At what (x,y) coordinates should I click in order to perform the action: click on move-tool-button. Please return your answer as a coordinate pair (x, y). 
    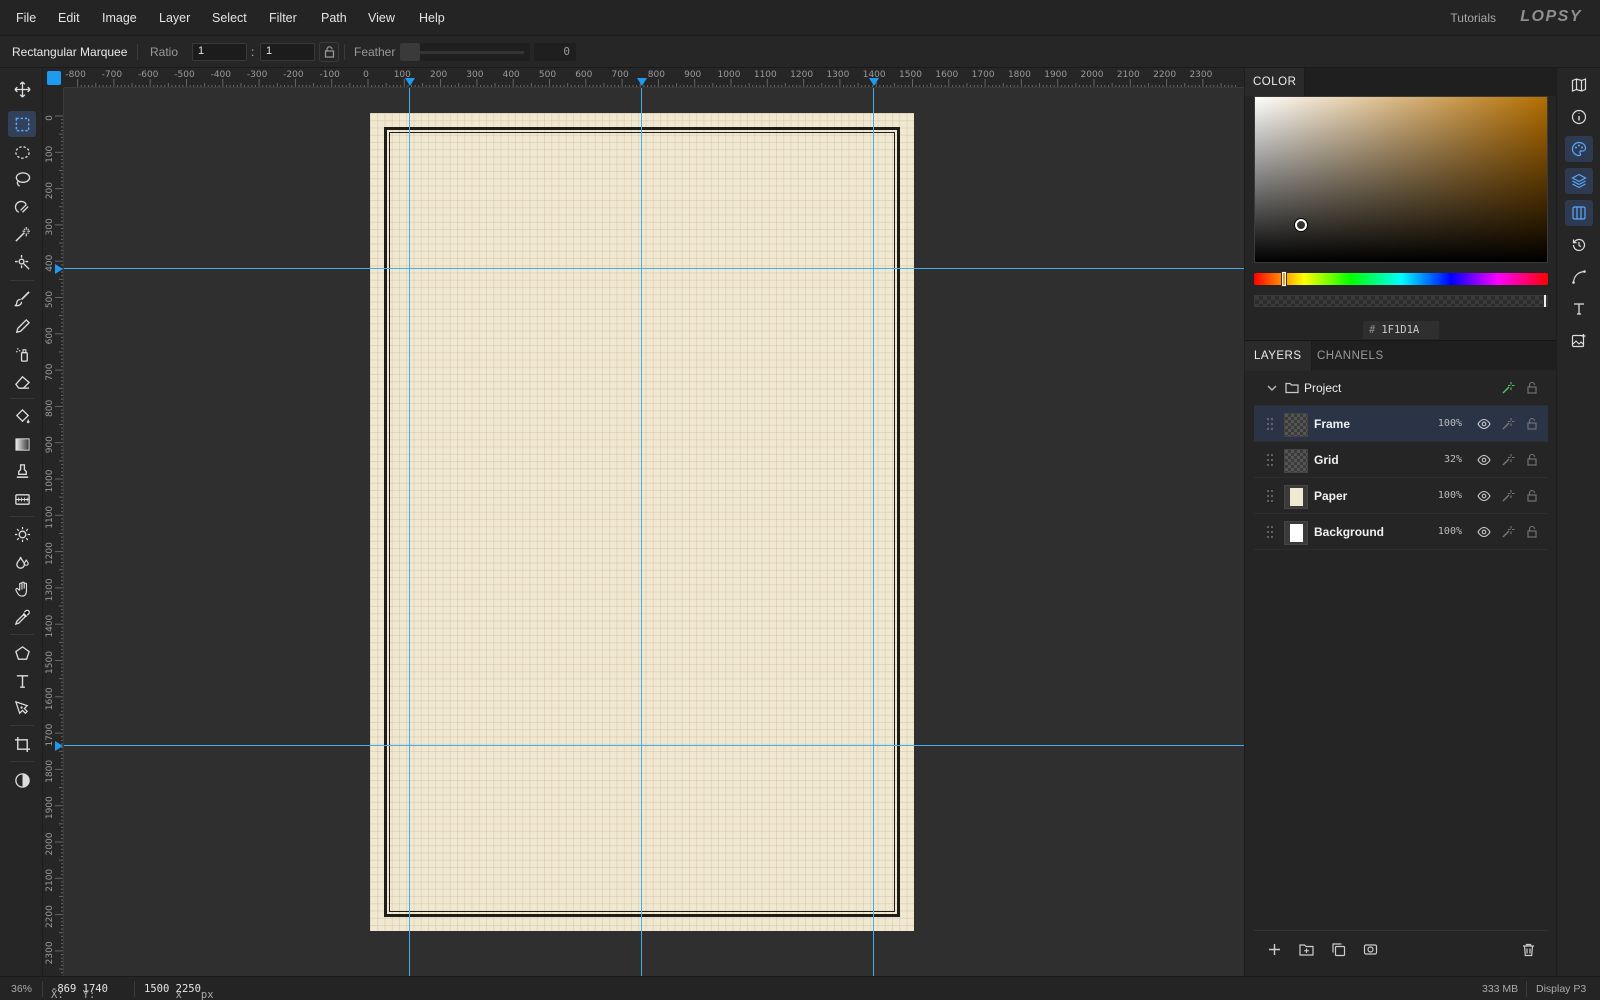
    Looking at the image, I should click on (22, 89).